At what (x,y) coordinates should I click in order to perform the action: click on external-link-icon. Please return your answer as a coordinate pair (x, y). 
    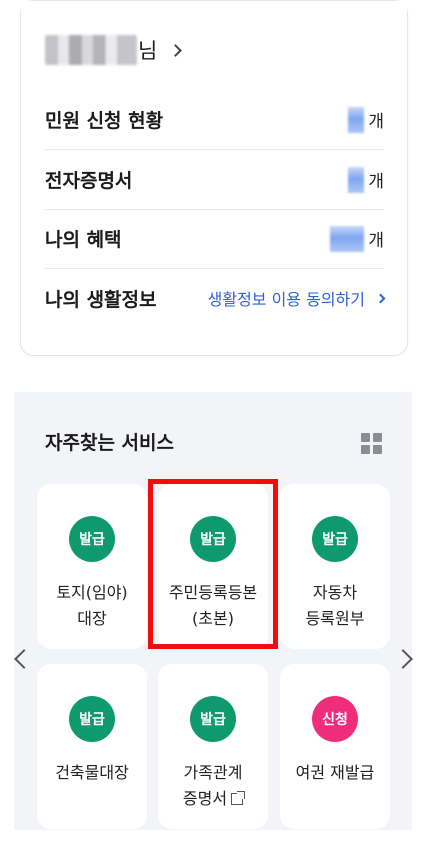
    Looking at the image, I should click on (238, 798).